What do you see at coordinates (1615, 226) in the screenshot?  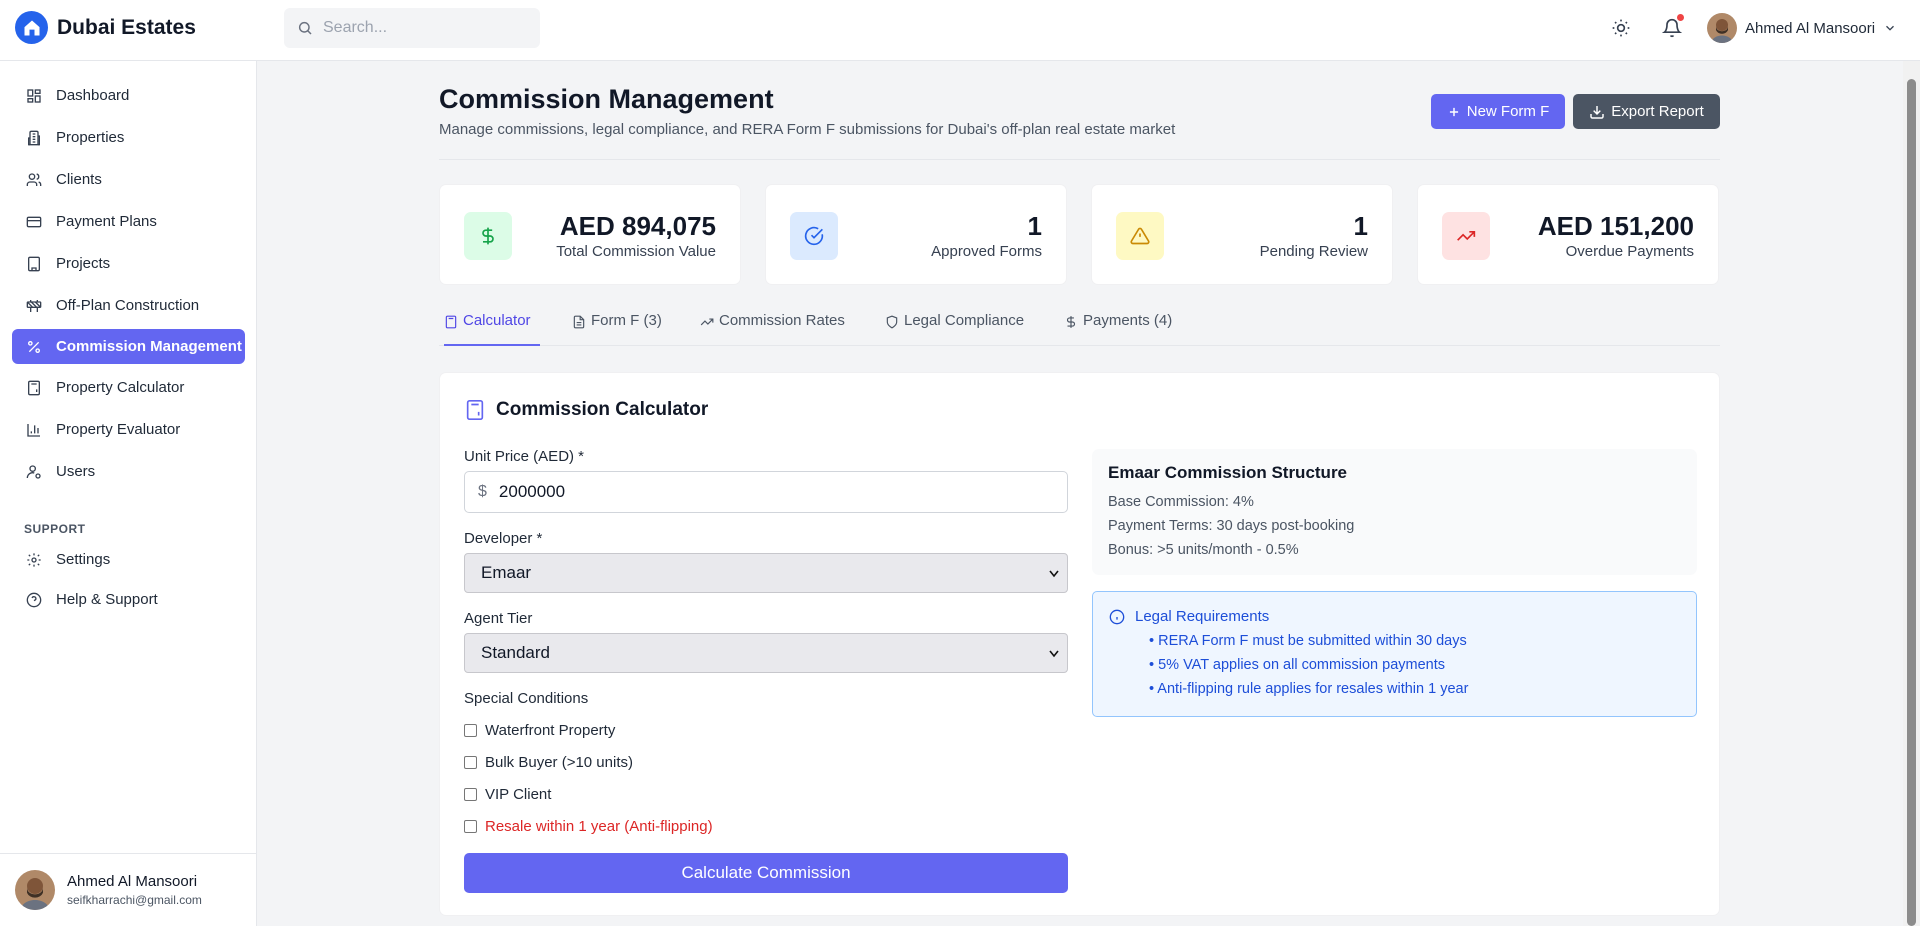 I see `stat-value: AED 151,200` at bounding box center [1615, 226].